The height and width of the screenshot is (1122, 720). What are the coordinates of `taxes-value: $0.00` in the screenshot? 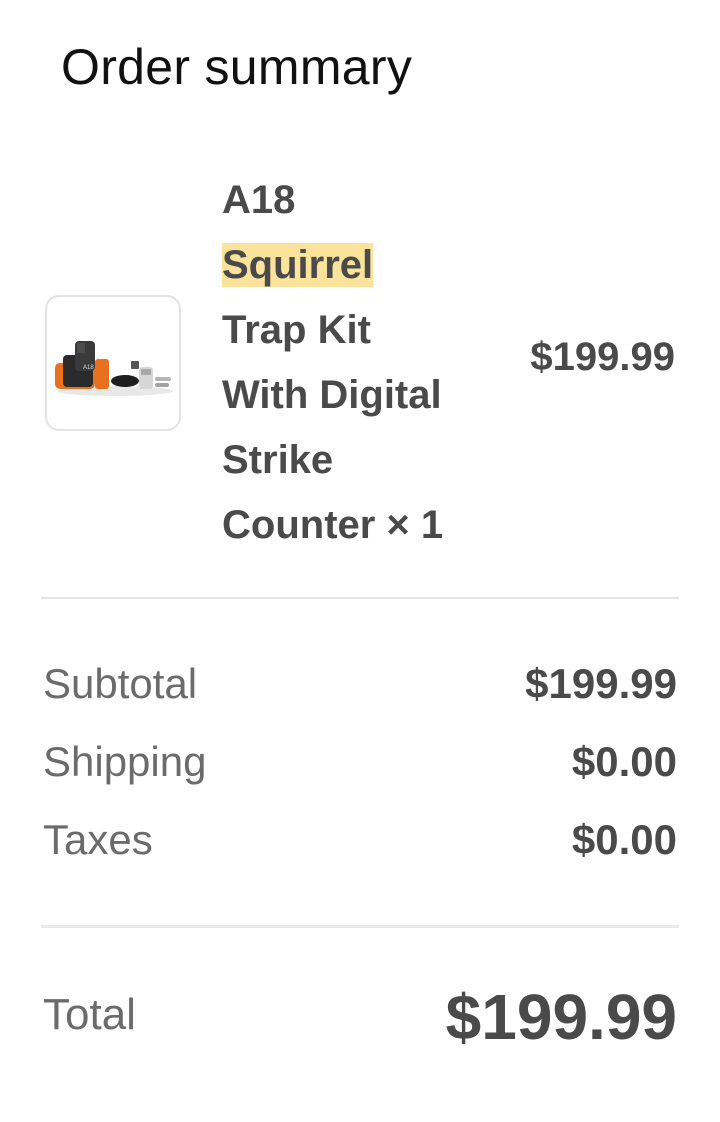 It's located at (624, 839).